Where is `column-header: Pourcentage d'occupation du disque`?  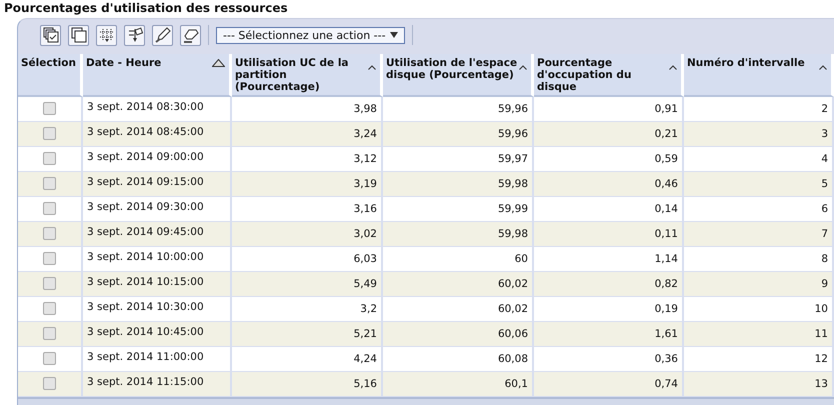
column-header: Pourcentage d'occupation du disque is located at coordinates (609, 75).